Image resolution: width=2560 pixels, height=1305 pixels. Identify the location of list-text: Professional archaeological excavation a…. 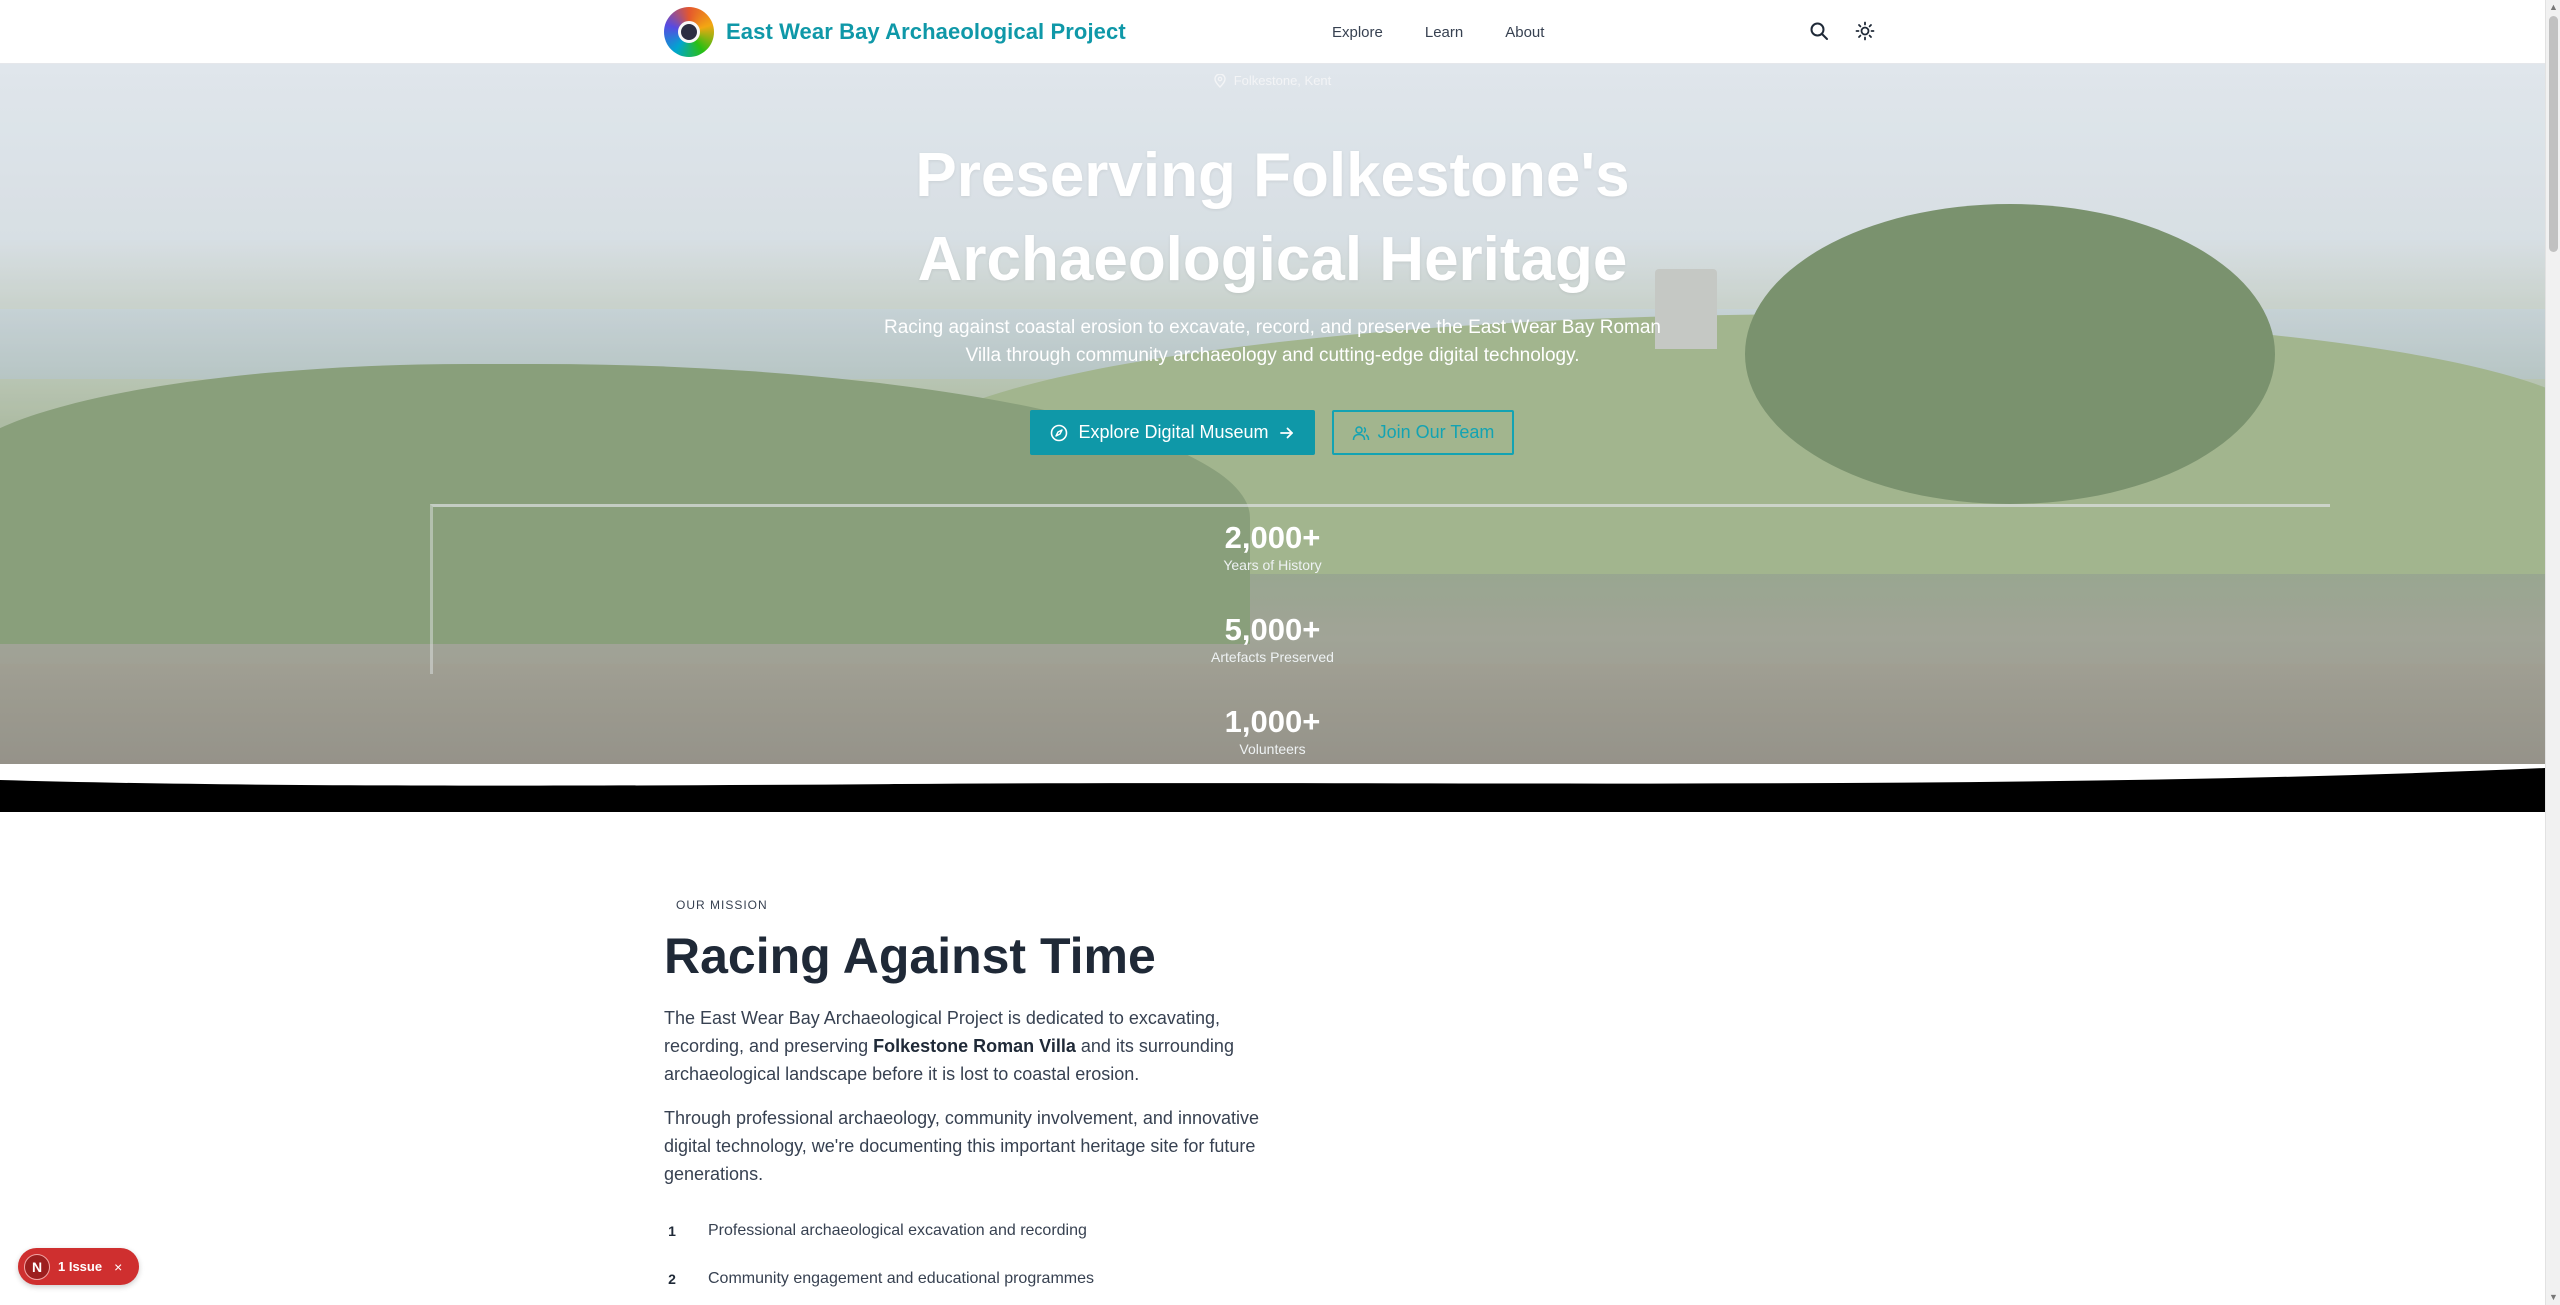
(897, 1230).